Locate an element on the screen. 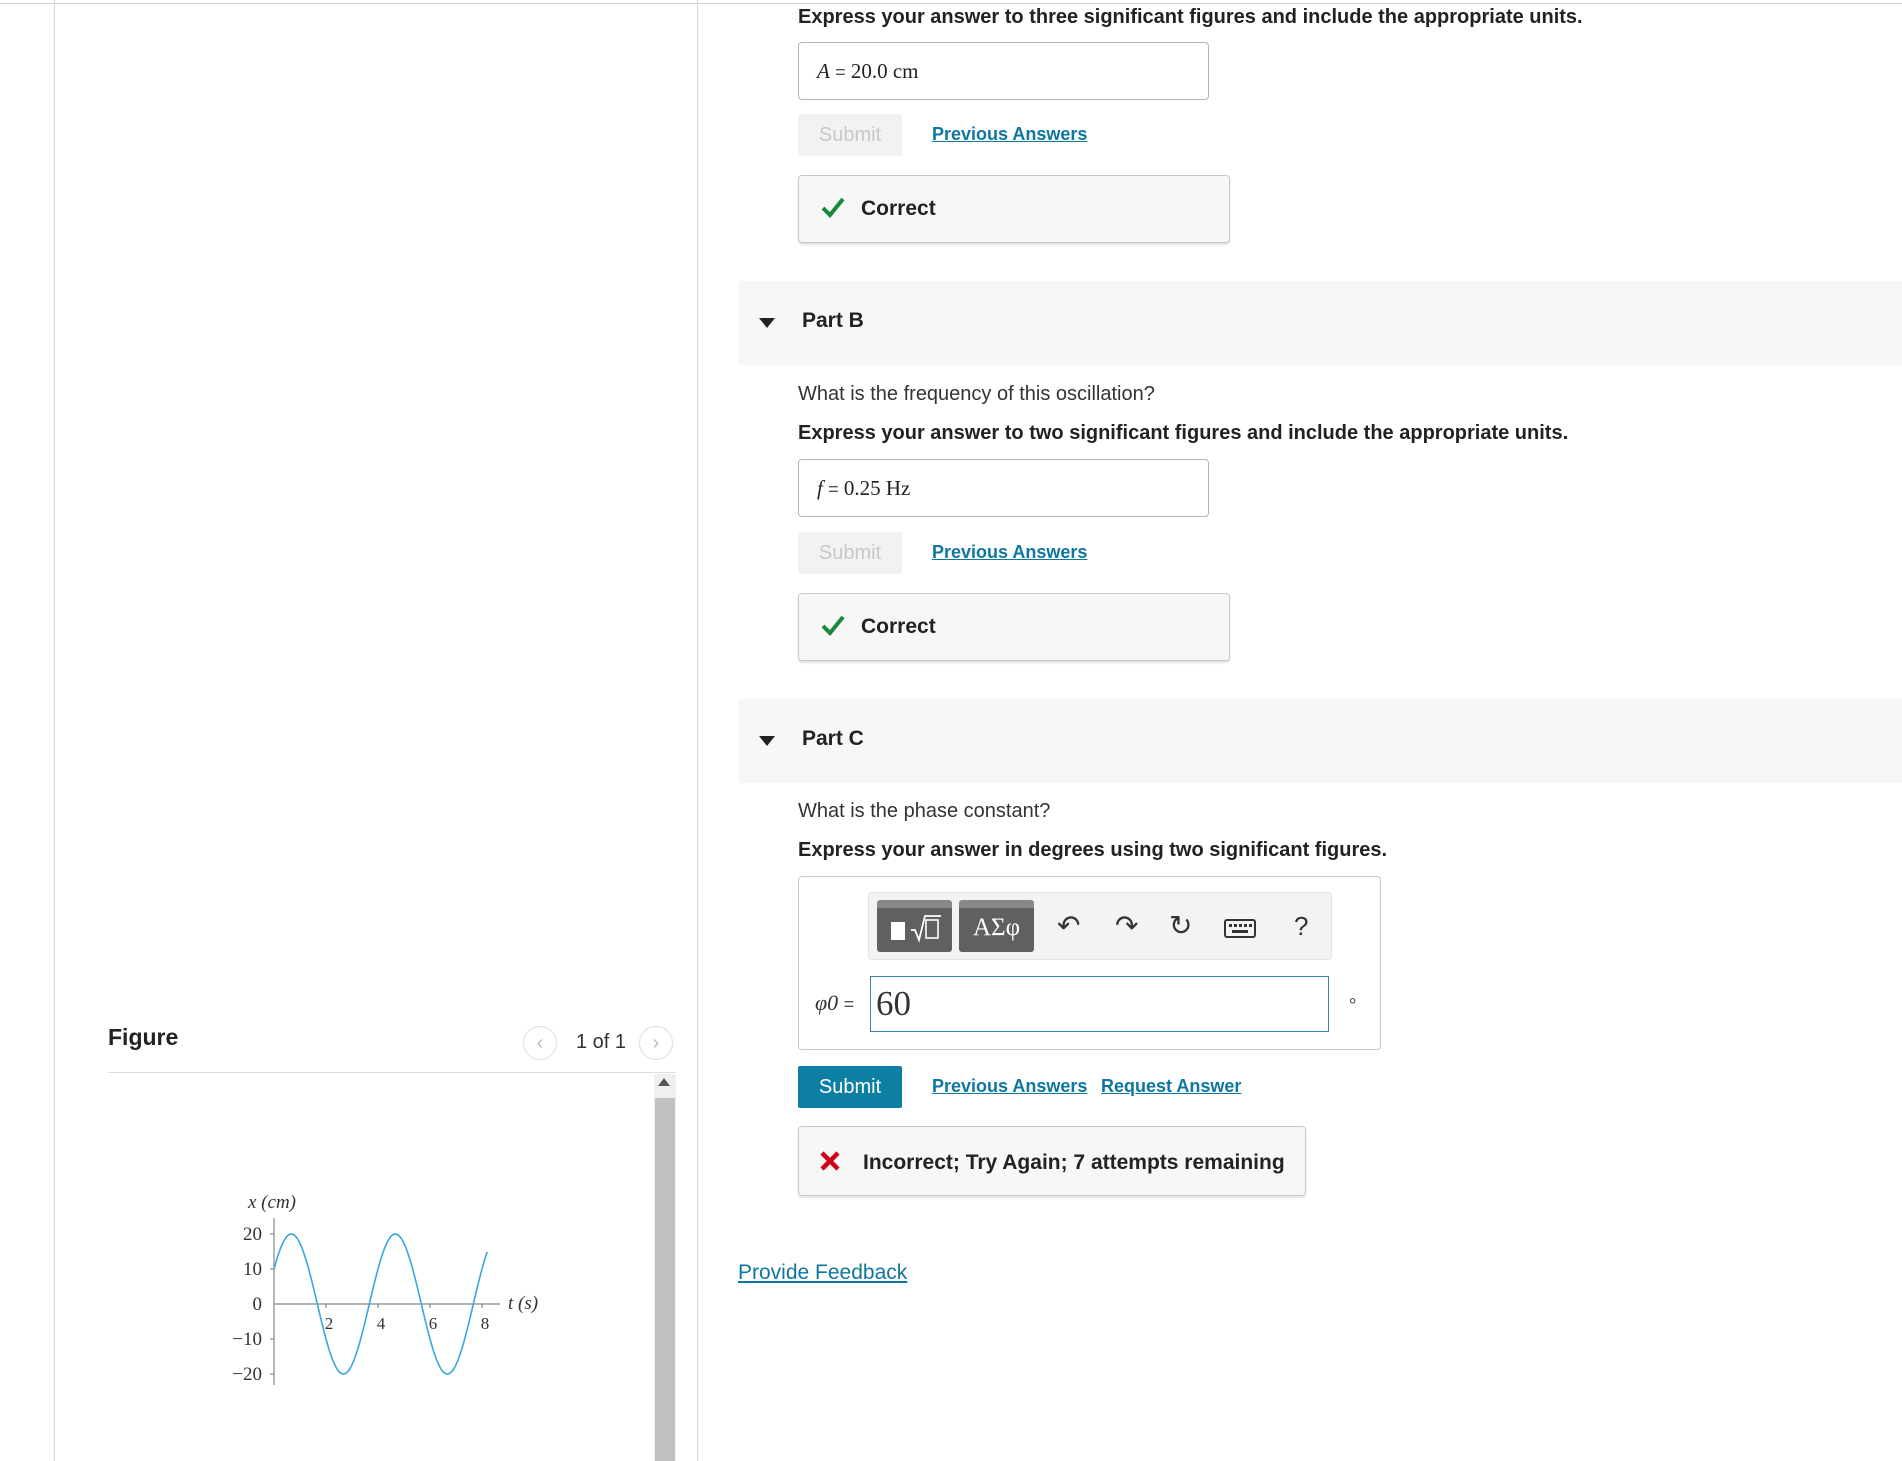 The height and width of the screenshot is (1461, 1902). part-a-correct-feedback: Correct is located at coordinates (1014, 209).